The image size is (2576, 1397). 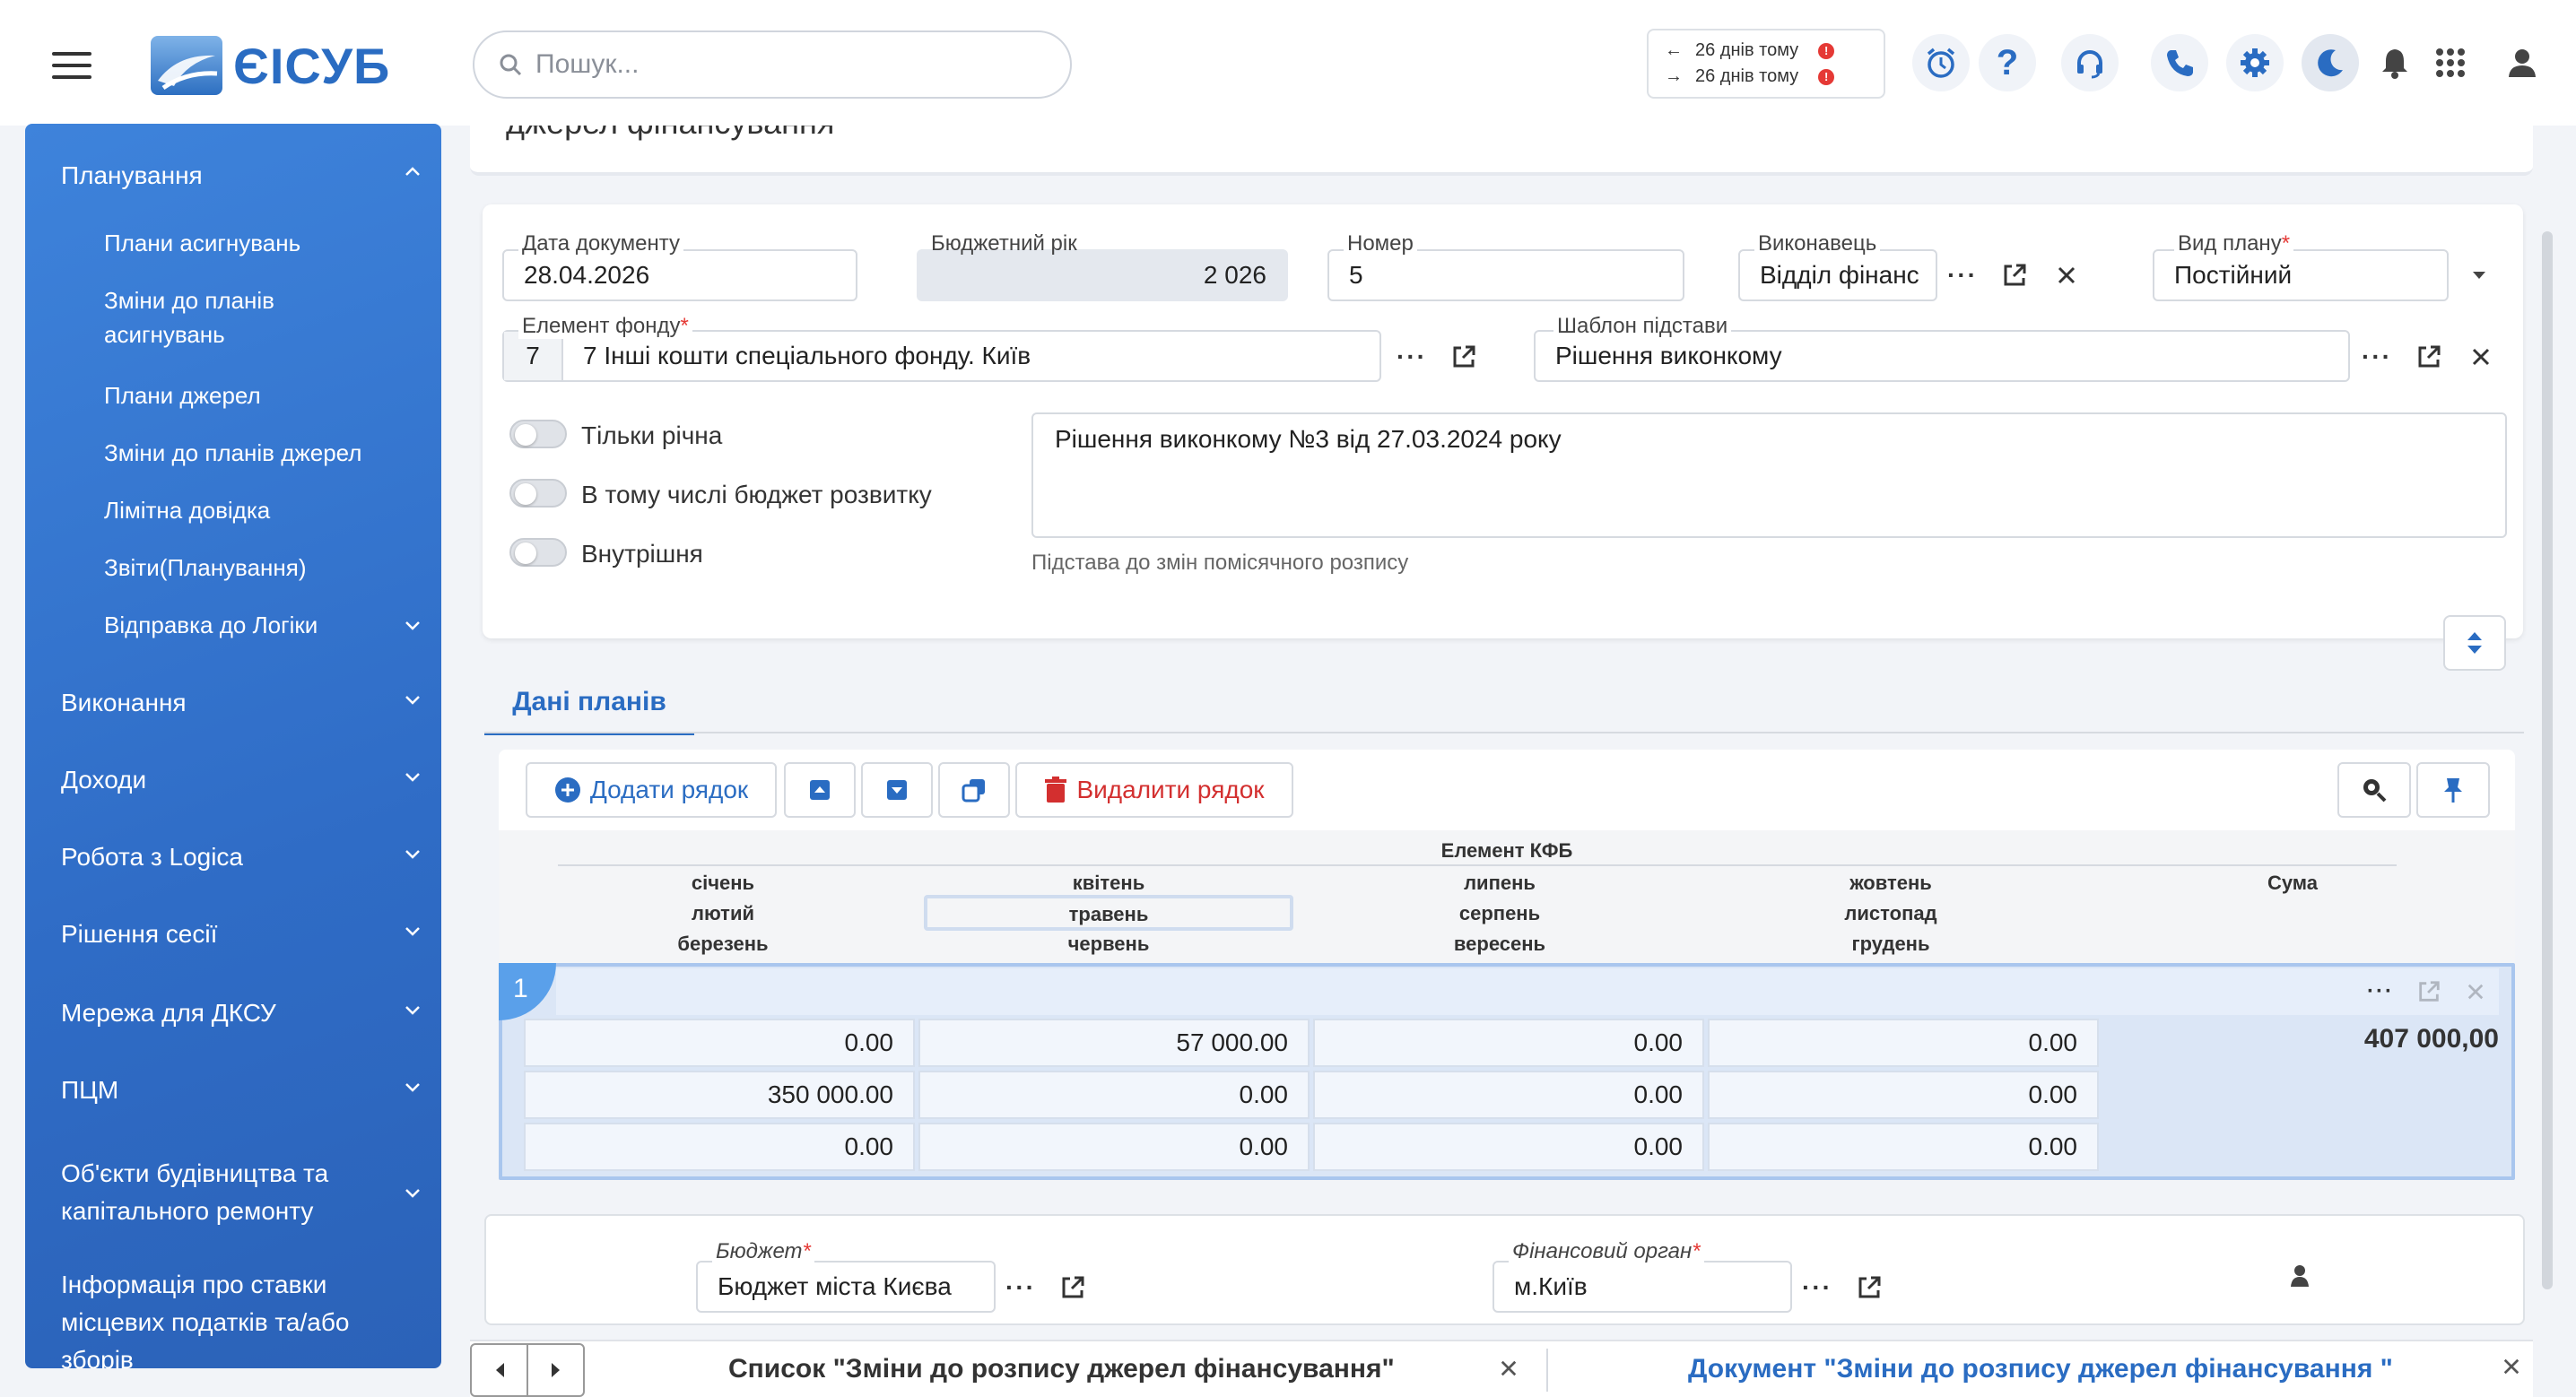 I want to click on menu-burger-icon, so click(x=71, y=65).